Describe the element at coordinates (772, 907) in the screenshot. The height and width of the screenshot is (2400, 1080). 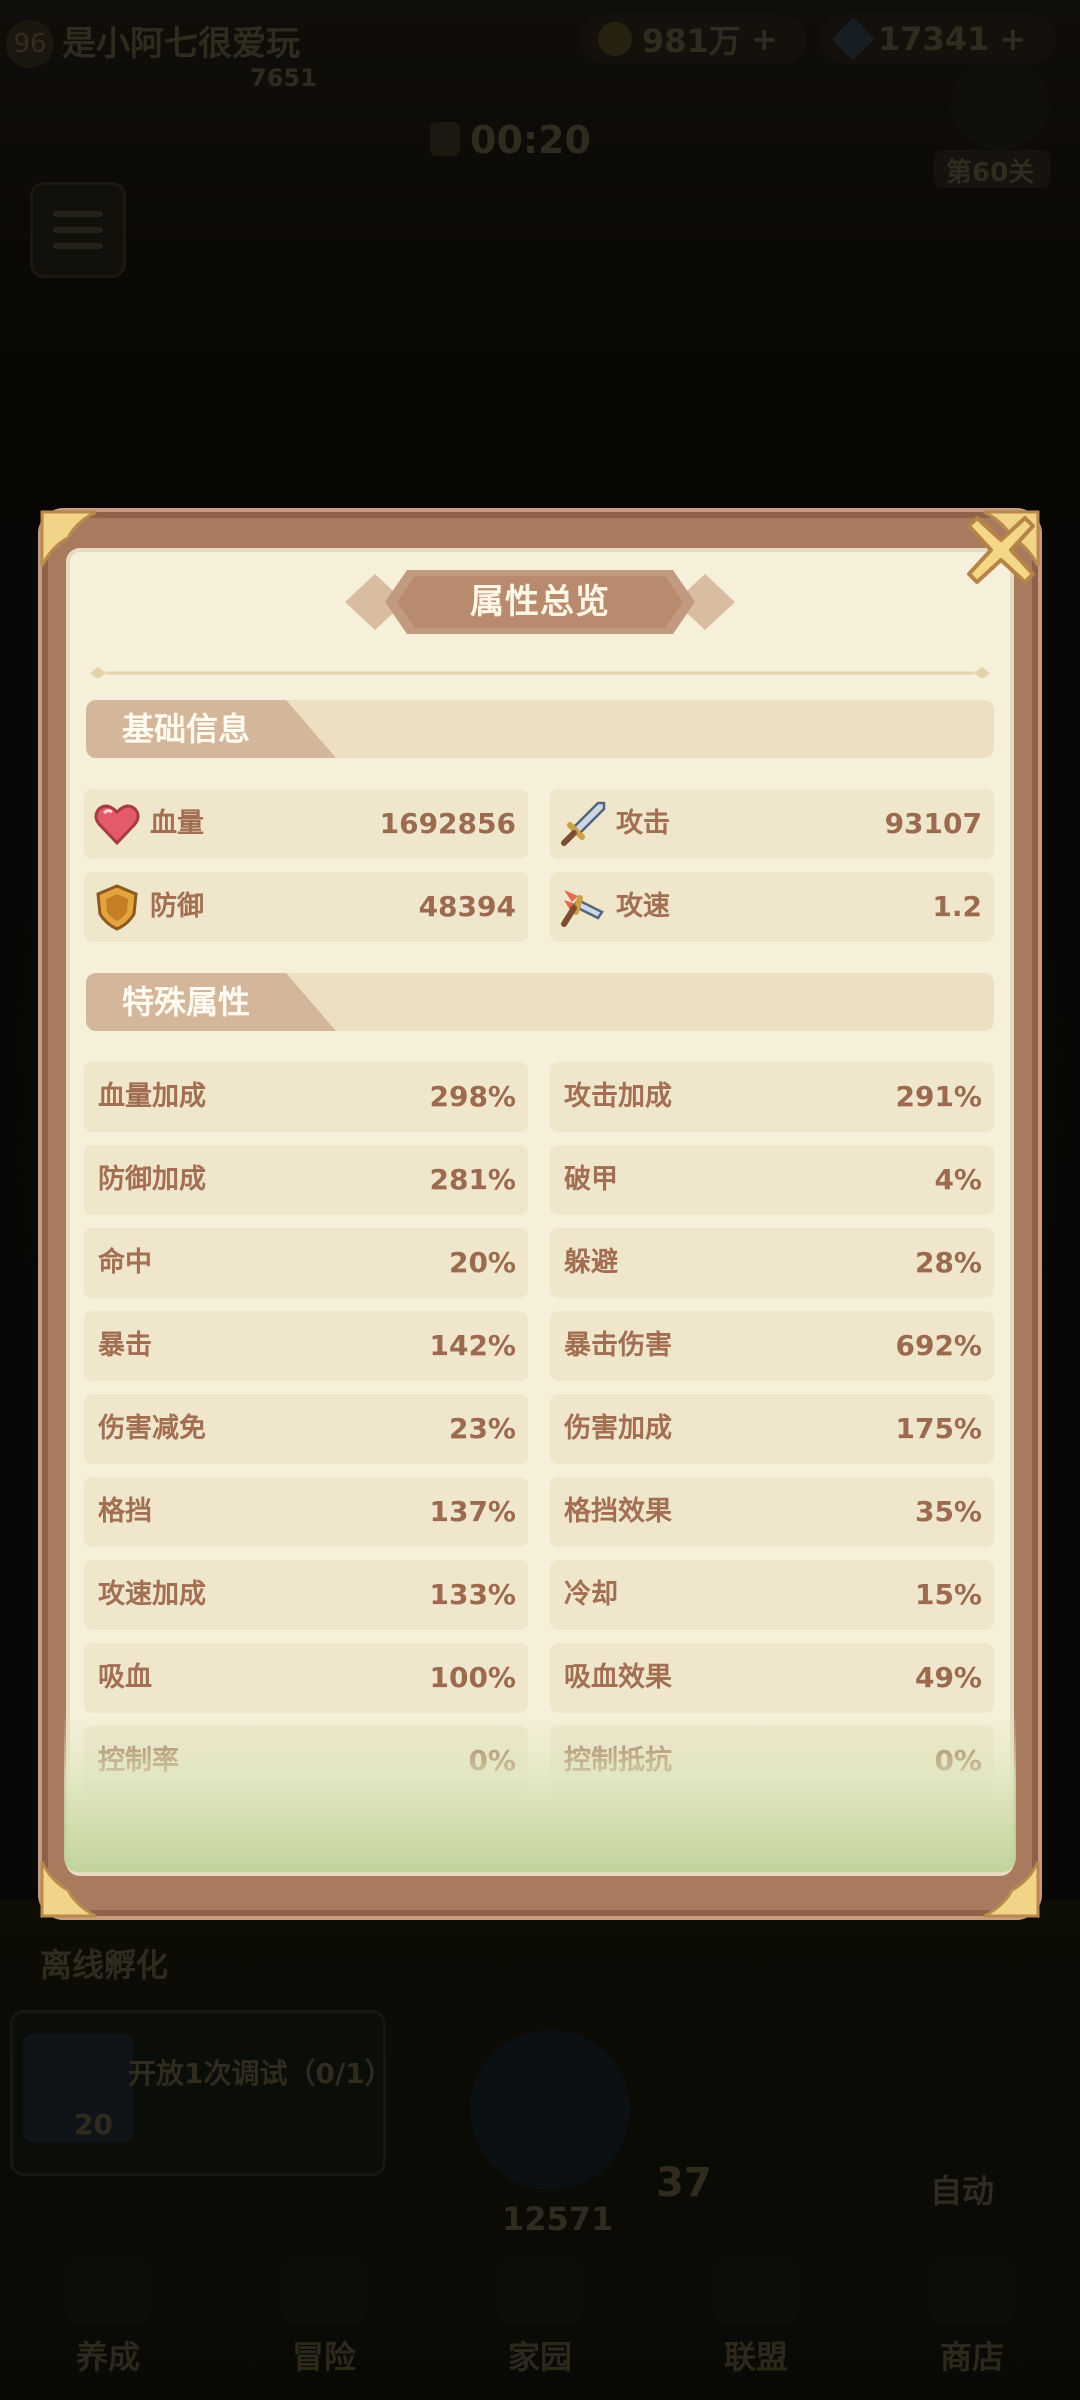
I see `stat-row-attack-speed: 攻速 1.2` at that location.